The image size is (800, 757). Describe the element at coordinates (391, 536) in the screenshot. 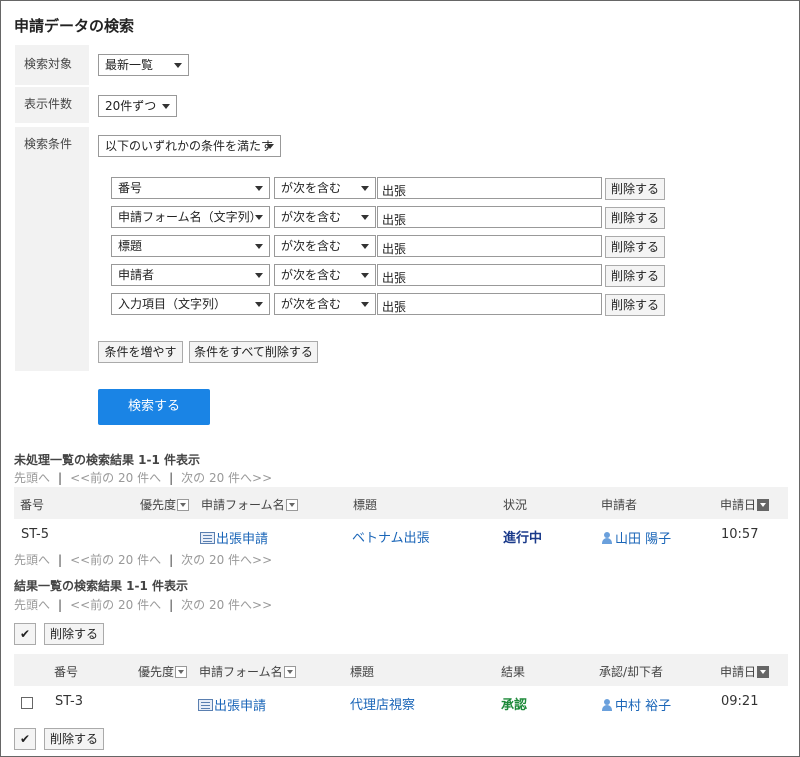

I see `row-subject-link: ベトナム出張` at that location.